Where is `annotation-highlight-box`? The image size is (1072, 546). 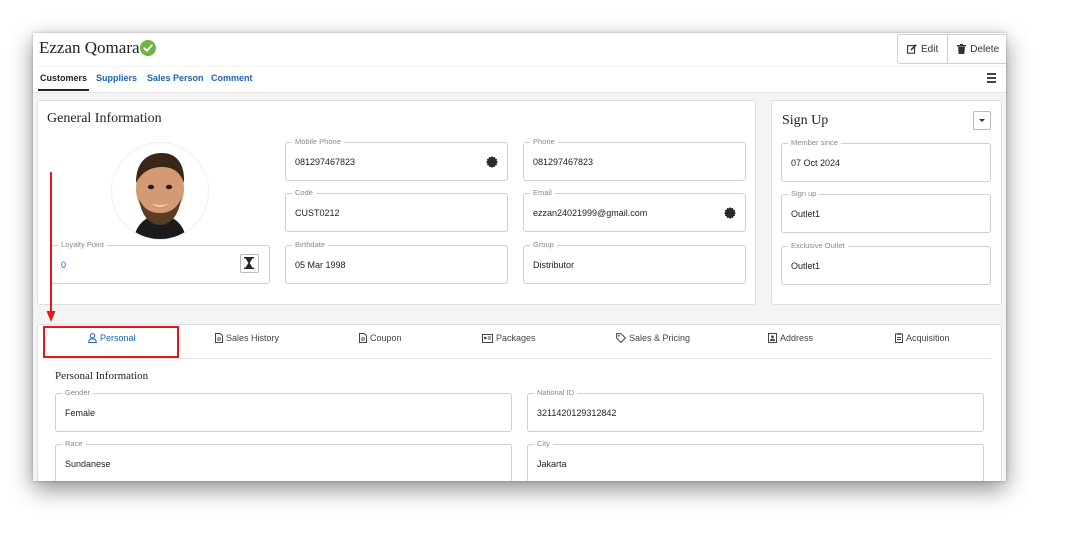
annotation-highlight-box is located at coordinates (111, 342).